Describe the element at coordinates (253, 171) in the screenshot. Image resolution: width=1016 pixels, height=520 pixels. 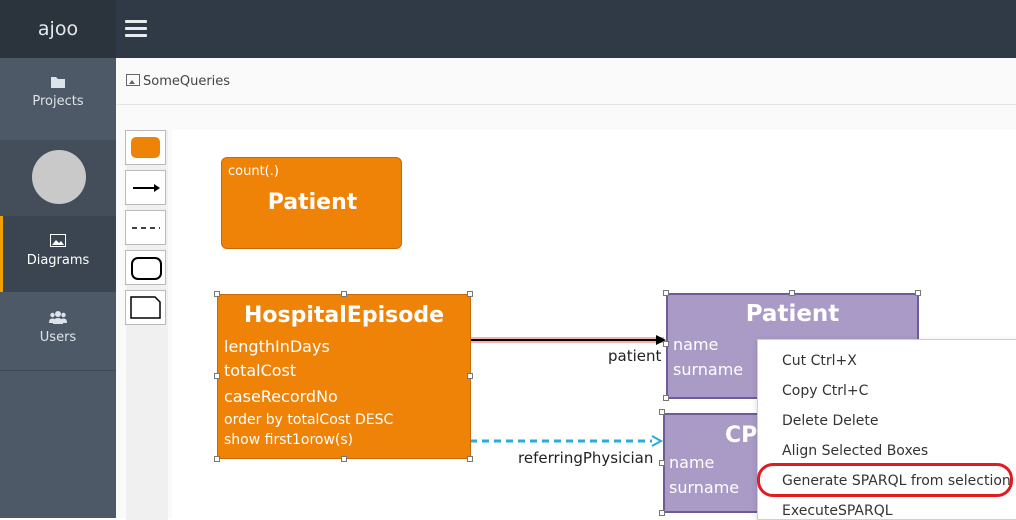
I see `count-label: count(.)` at that location.